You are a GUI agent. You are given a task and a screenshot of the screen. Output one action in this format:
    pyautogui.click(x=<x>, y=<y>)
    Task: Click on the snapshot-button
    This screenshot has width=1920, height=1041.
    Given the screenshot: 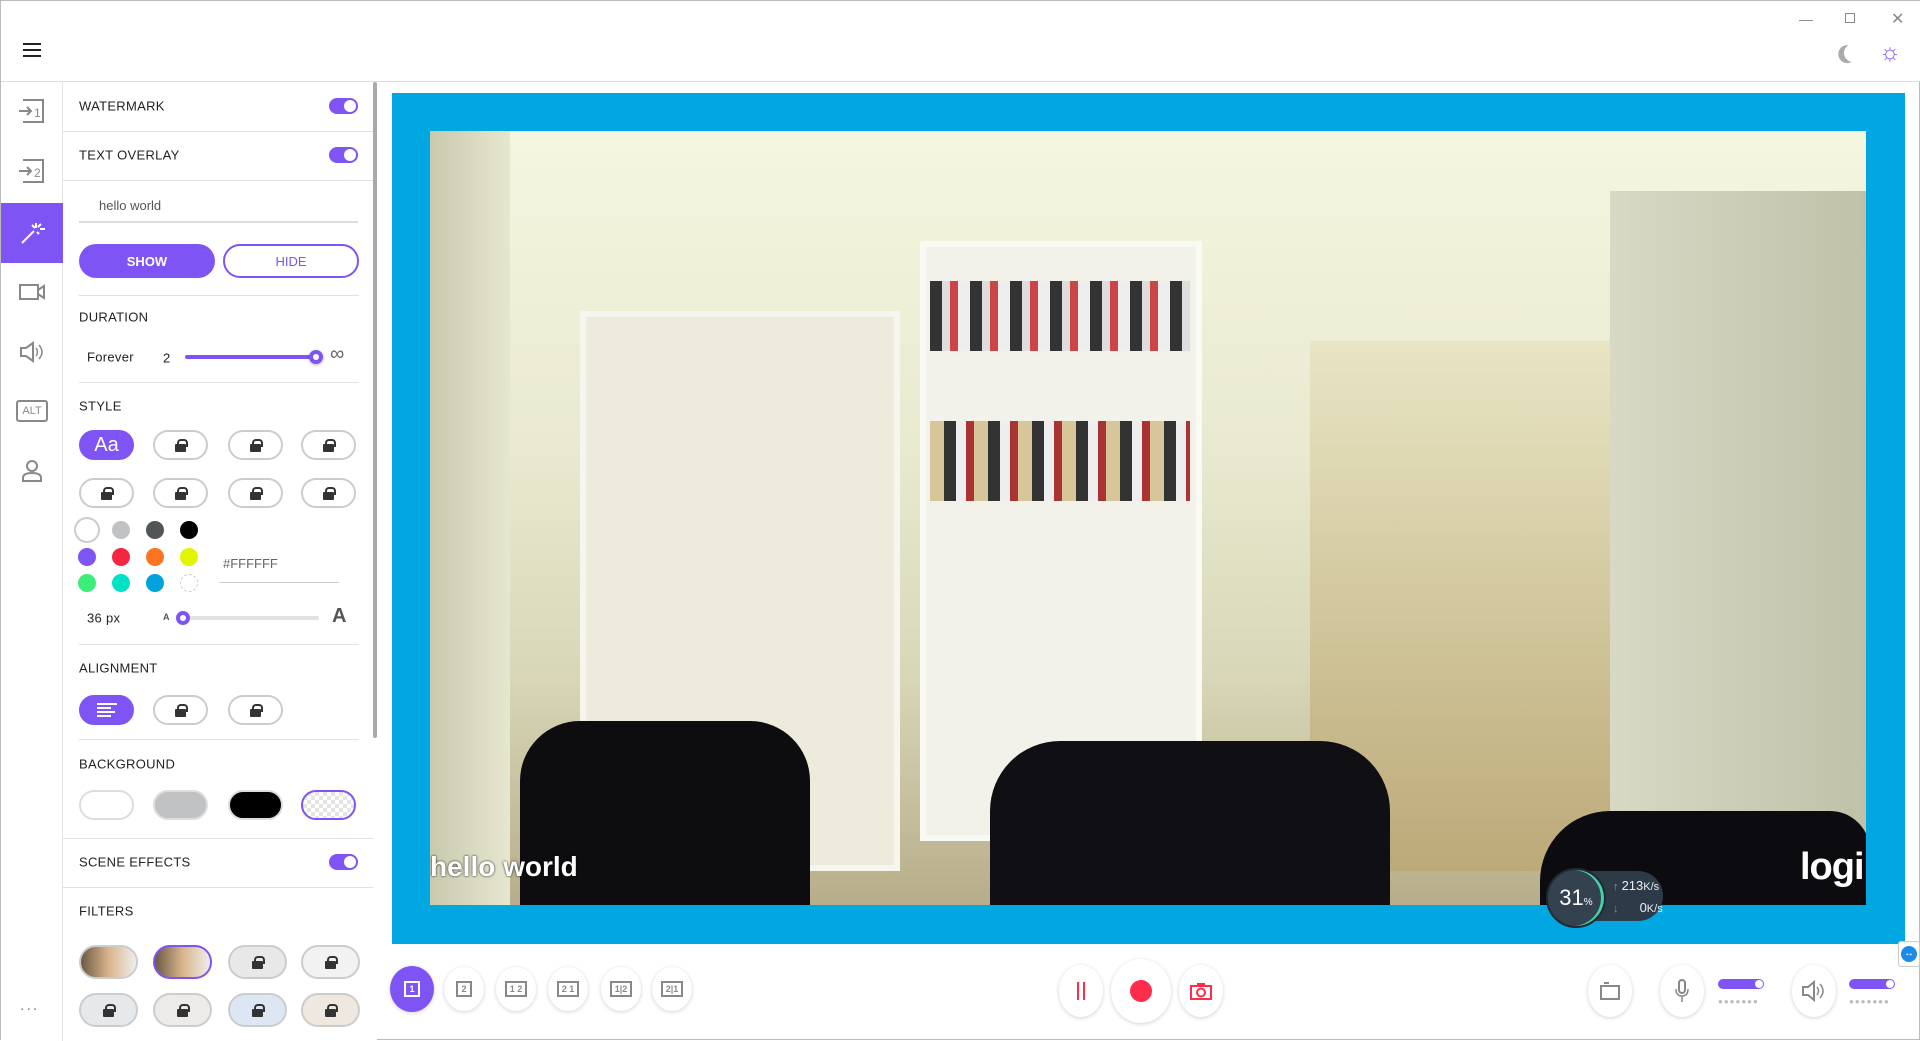 What is the action you would take?
    pyautogui.click(x=1201, y=991)
    